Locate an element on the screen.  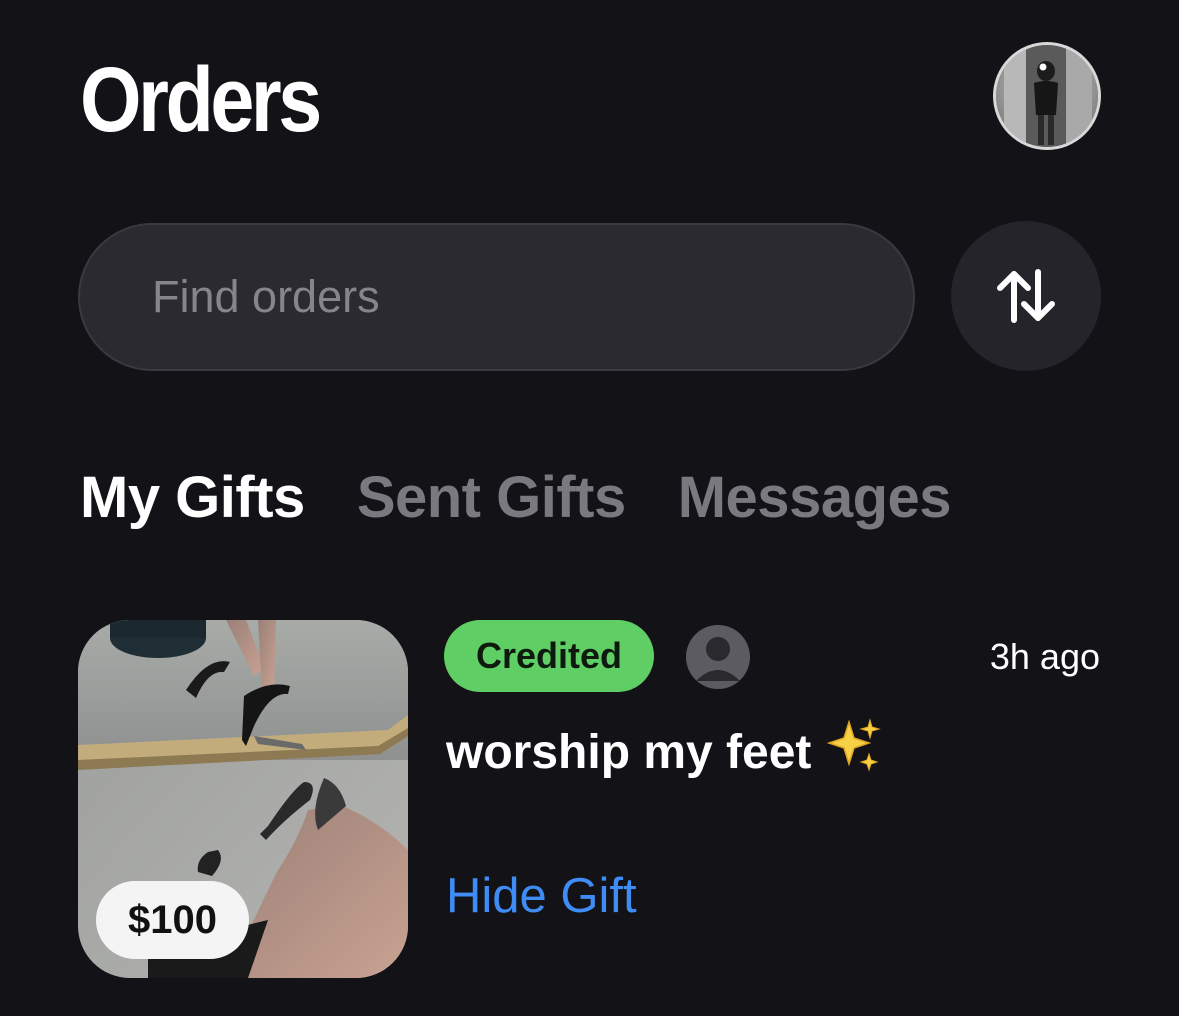
sort-button is located at coordinates (1026, 296).